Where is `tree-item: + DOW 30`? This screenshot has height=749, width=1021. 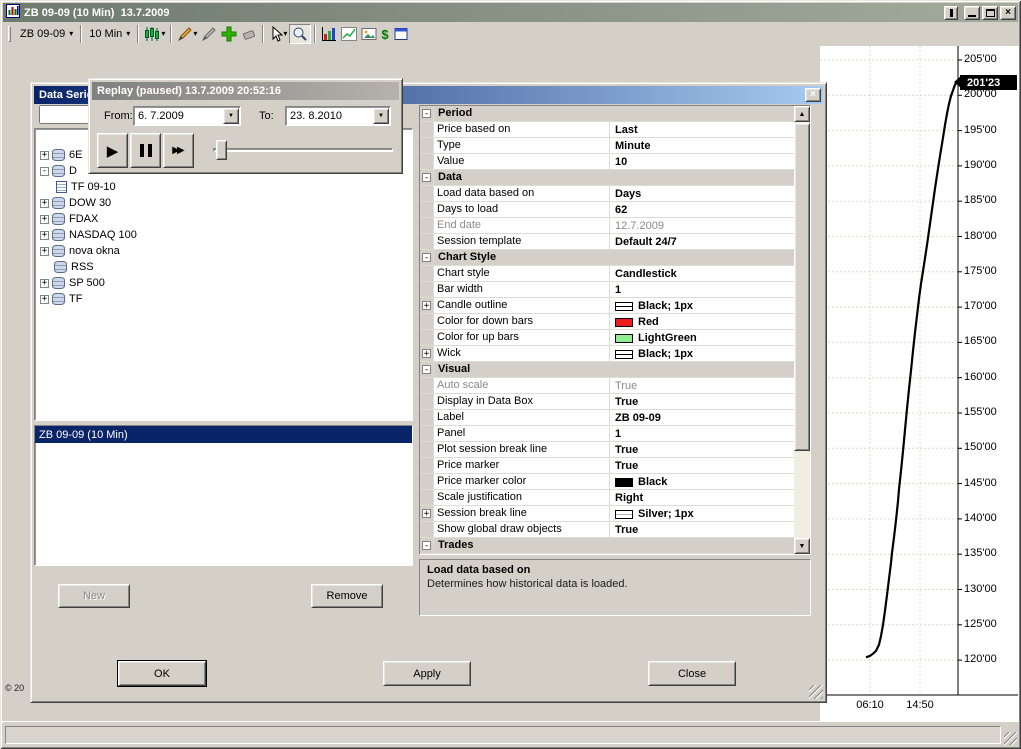 tree-item: + DOW 30 is located at coordinates (223, 203).